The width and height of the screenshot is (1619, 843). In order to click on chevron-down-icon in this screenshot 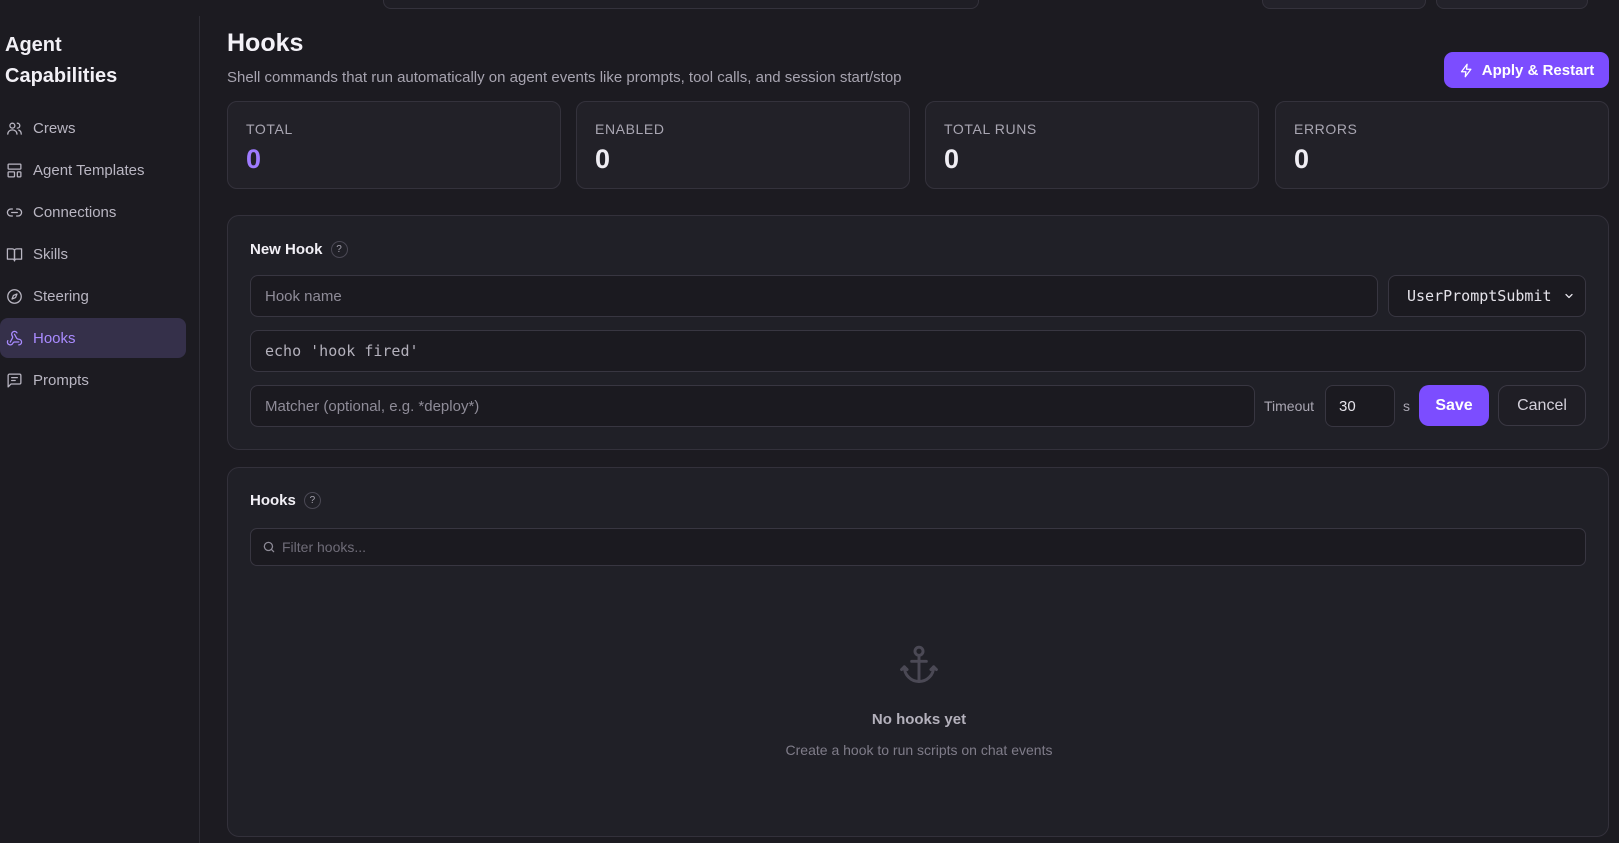, I will do `click(1569, 296)`.